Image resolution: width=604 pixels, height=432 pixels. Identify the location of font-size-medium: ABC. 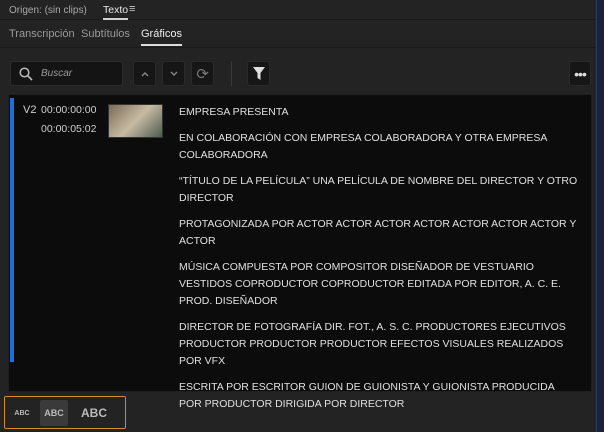
(54, 413).